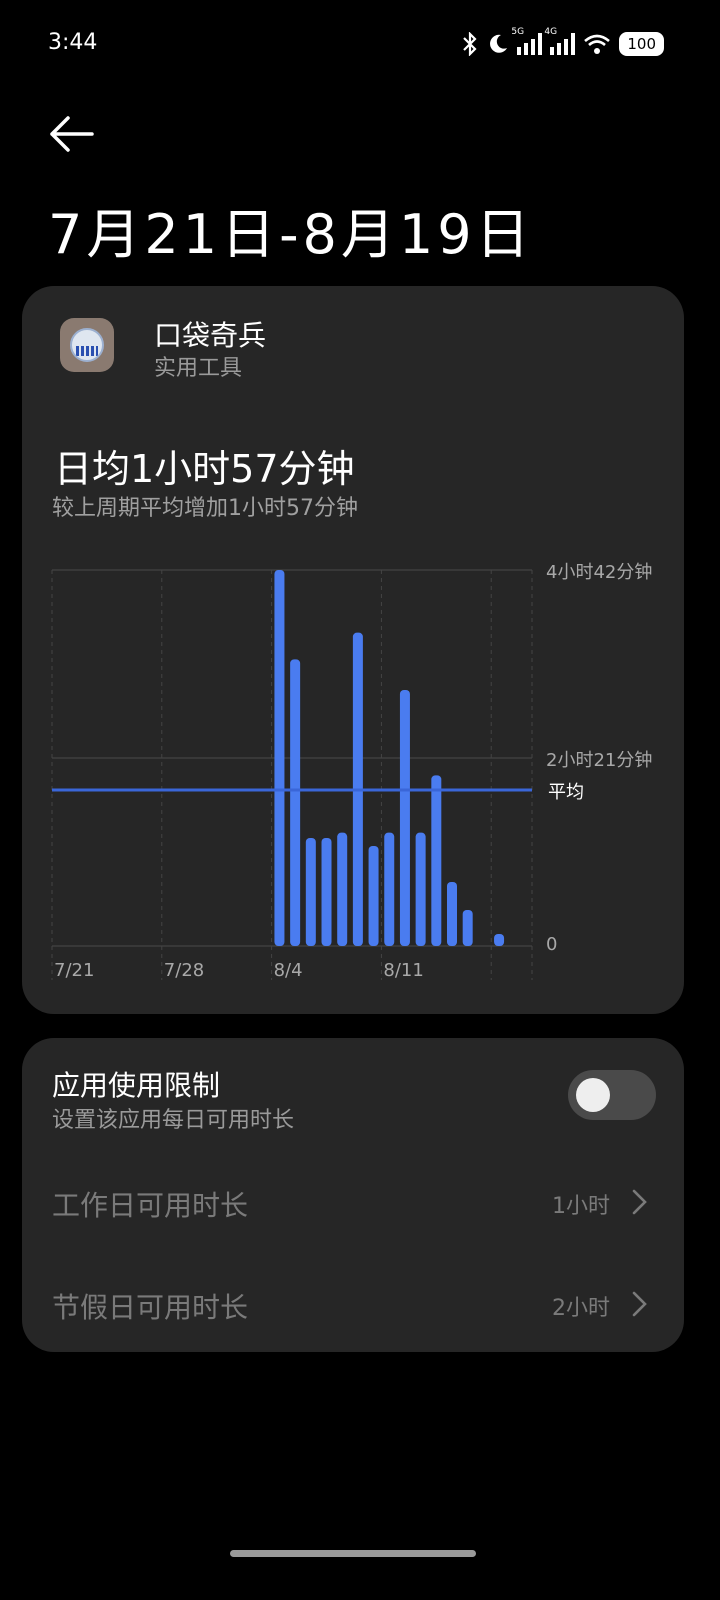 The image size is (720, 1600). I want to click on status-icons: 5G 4G 100, so click(562, 42).